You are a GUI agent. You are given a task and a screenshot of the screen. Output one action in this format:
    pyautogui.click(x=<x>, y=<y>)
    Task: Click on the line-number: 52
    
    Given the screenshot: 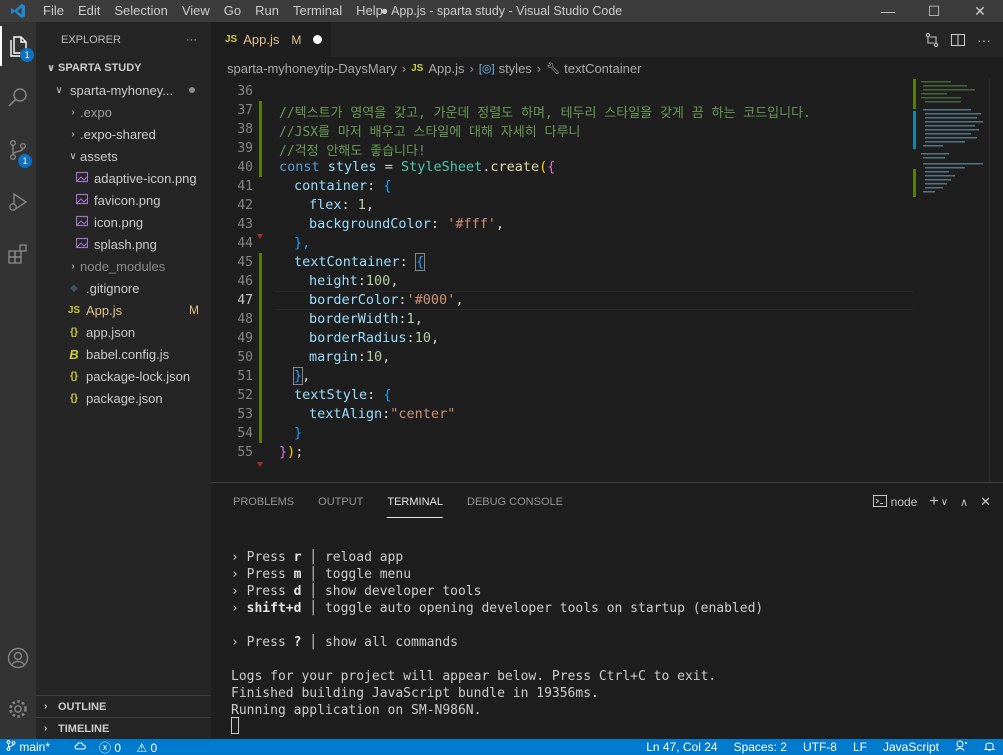 What is the action you would take?
    pyautogui.click(x=245, y=395)
    